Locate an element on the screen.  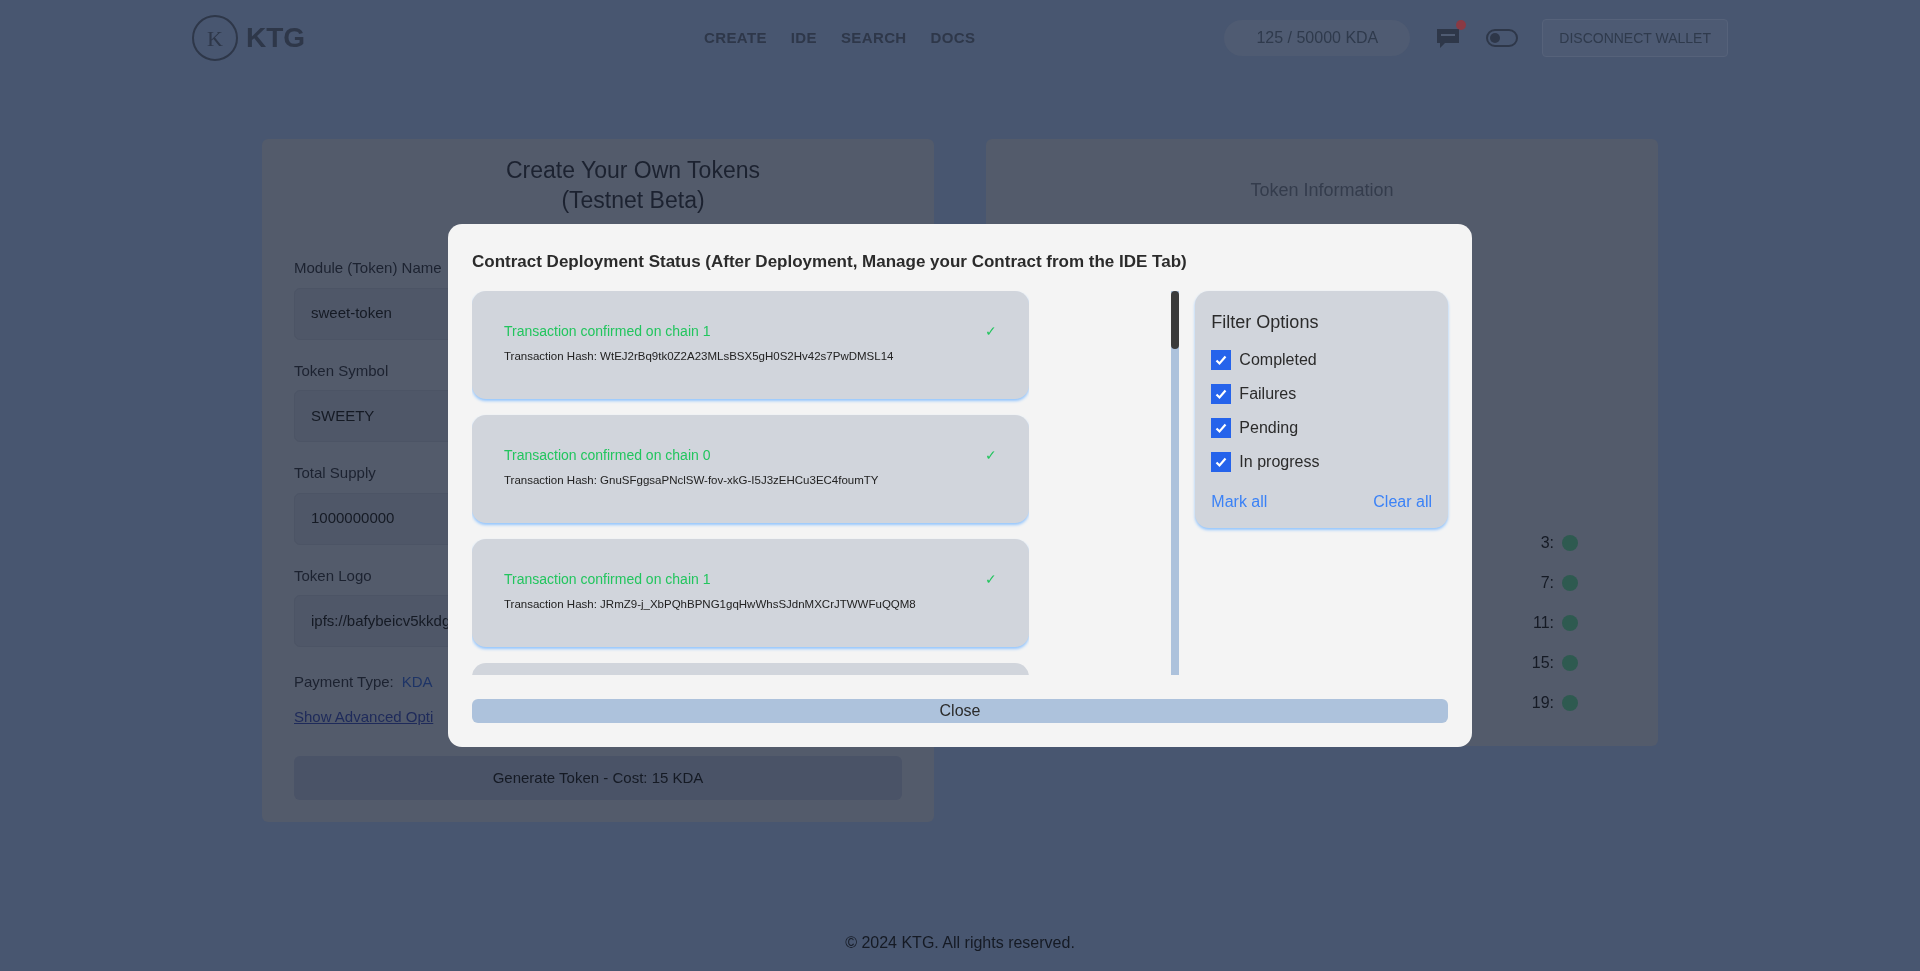
mark-all-link: Mark all is located at coordinates (1239, 501).